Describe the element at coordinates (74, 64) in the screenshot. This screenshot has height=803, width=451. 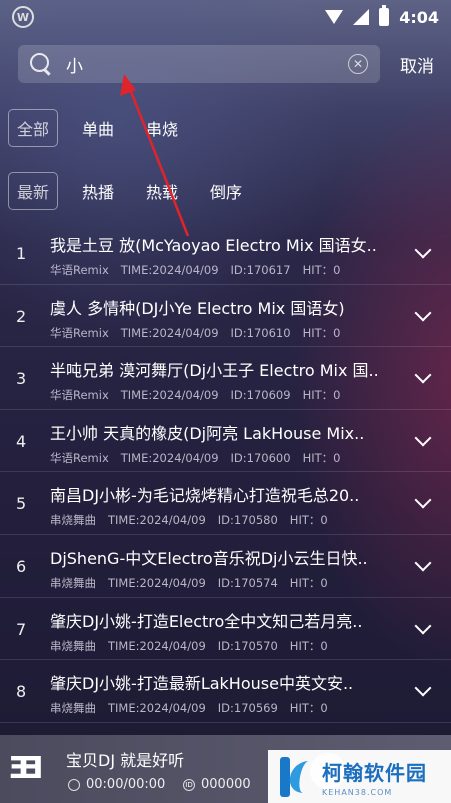
I see `search-input: 小` at that location.